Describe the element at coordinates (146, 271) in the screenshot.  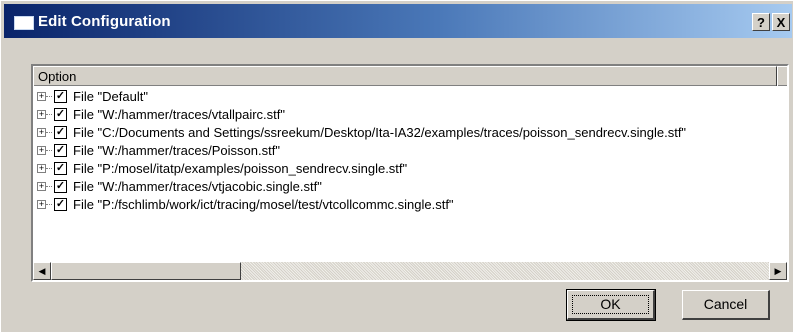
I see `scrollbar-thumb` at that location.